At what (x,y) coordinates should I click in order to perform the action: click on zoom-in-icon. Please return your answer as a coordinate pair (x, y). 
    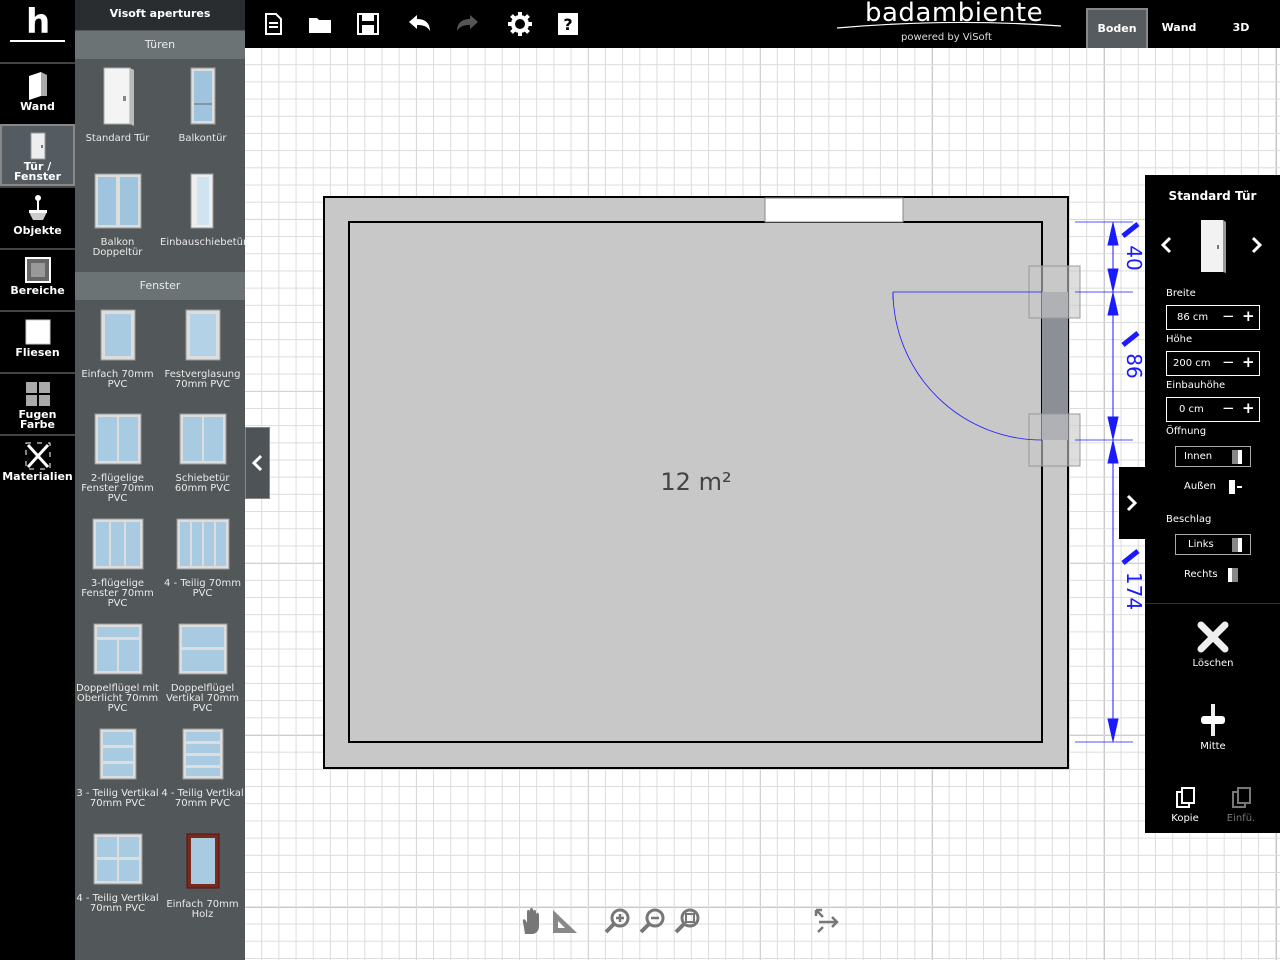
    Looking at the image, I should click on (618, 921).